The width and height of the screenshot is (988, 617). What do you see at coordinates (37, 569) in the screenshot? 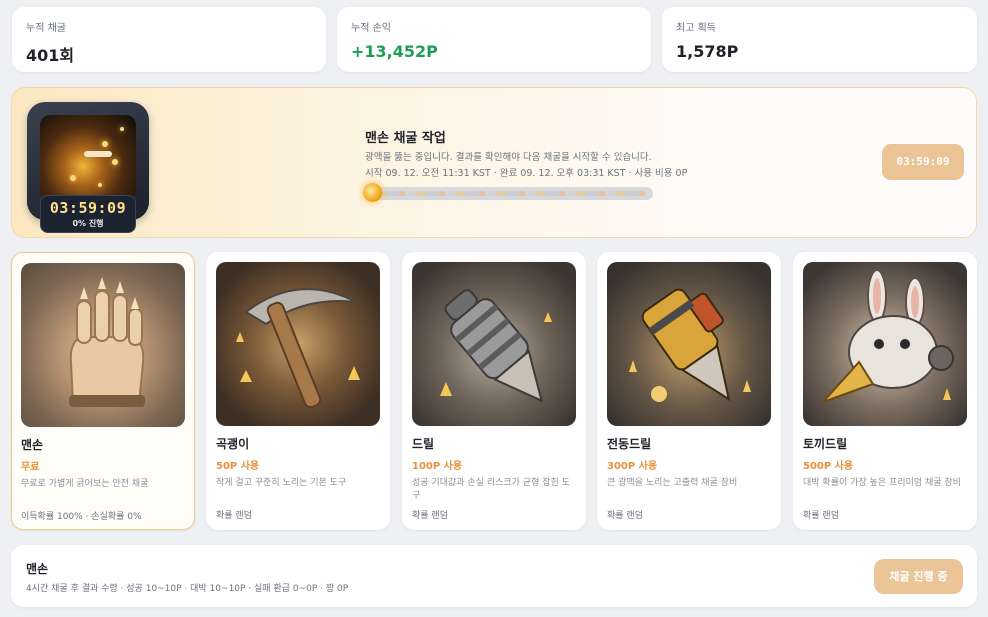
I see `selected-tool-name: 맨손` at bounding box center [37, 569].